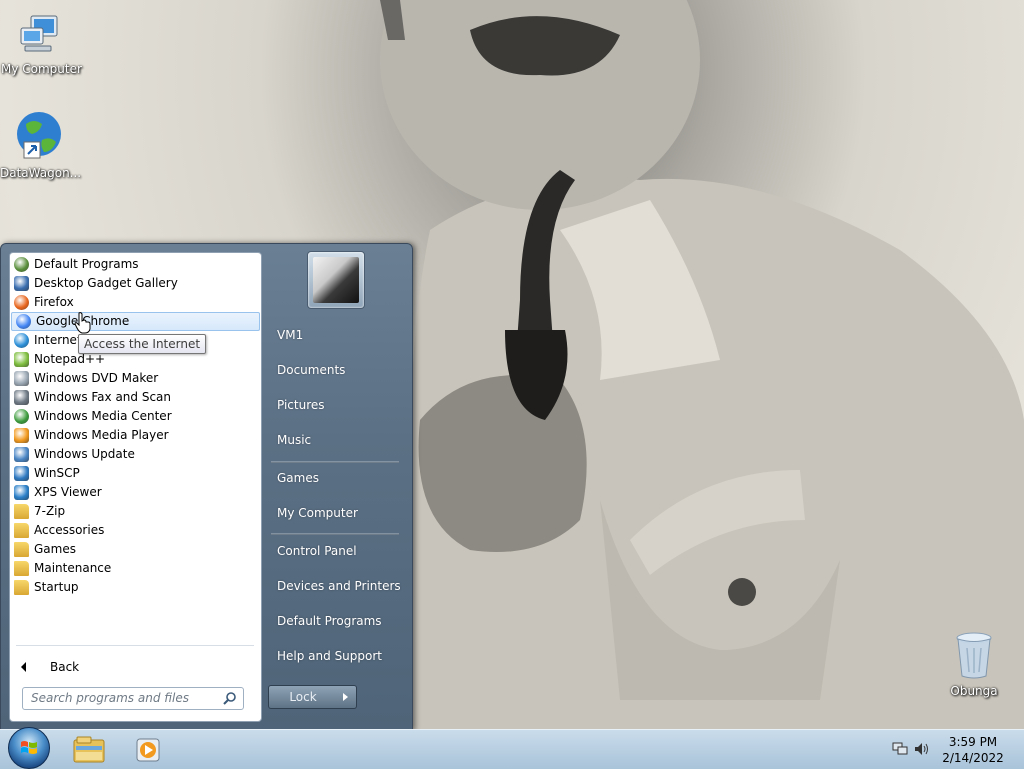  What do you see at coordinates (50, 511) in the screenshot?
I see `program-label: 7-Zip` at bounding box center [50, 511].